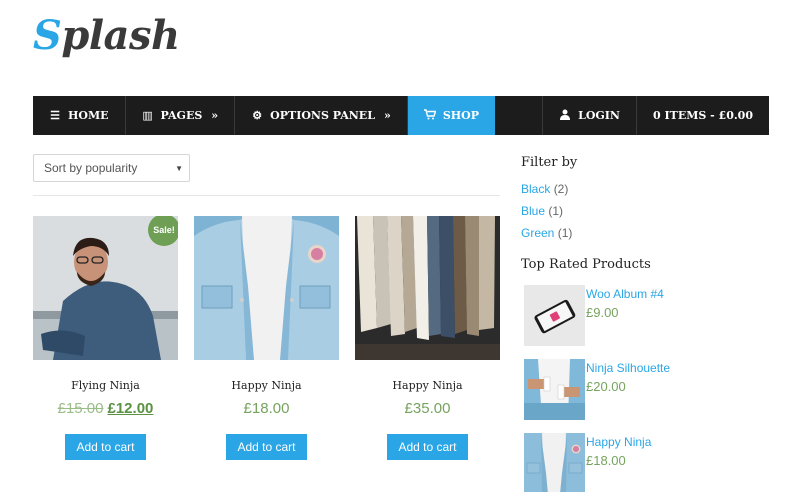  Describe the element at coordinates (565, 115) in the screenshot. I see `user-icon` at that location.